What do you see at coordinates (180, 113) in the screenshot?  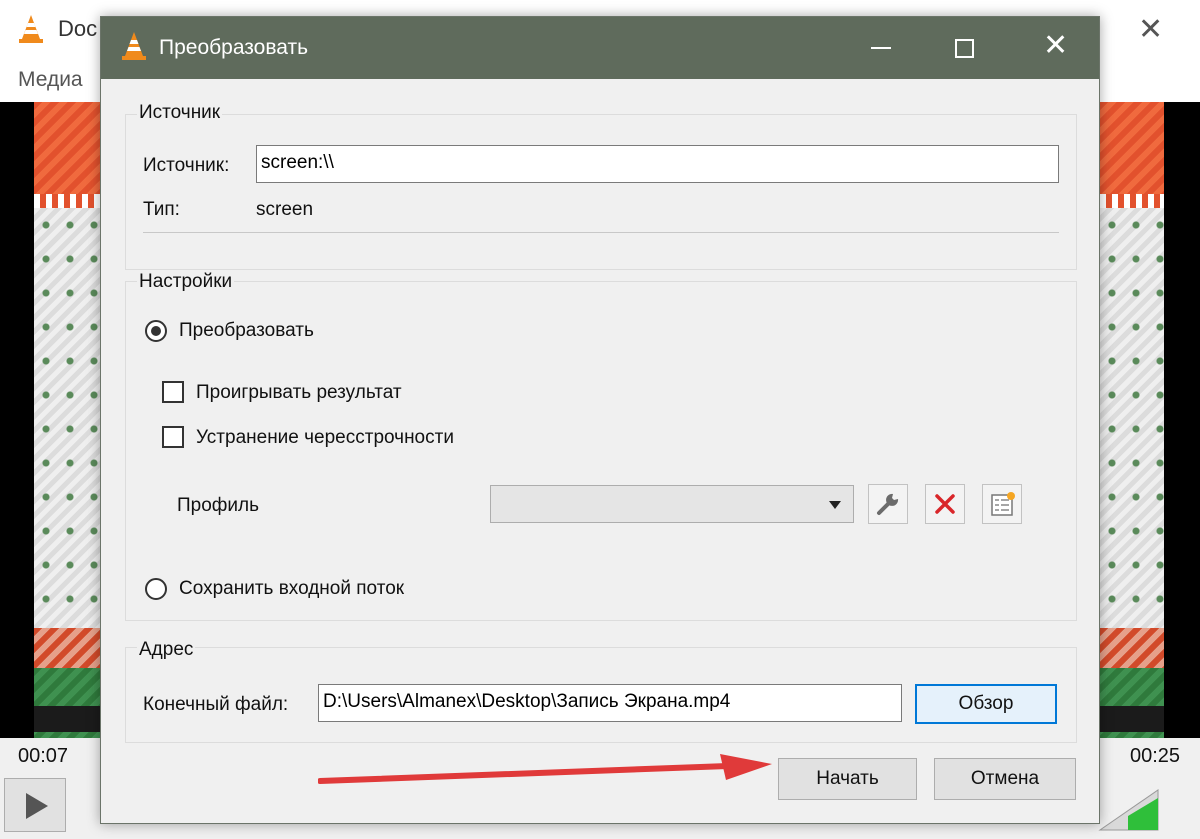 I see `source-group-title: Источник` at bounding box center [180, 113].